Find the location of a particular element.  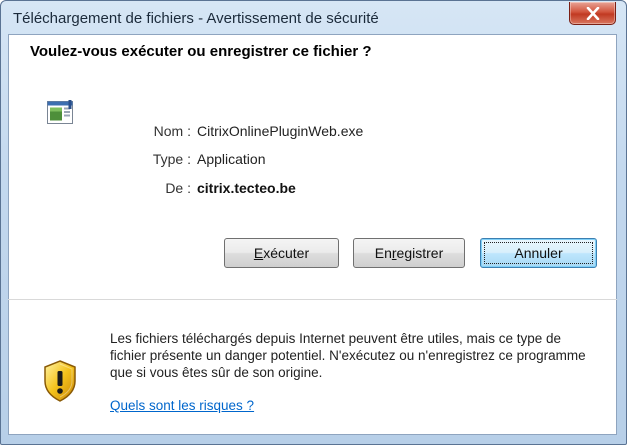

type-label: Type : is located at coordinates (171, 159).